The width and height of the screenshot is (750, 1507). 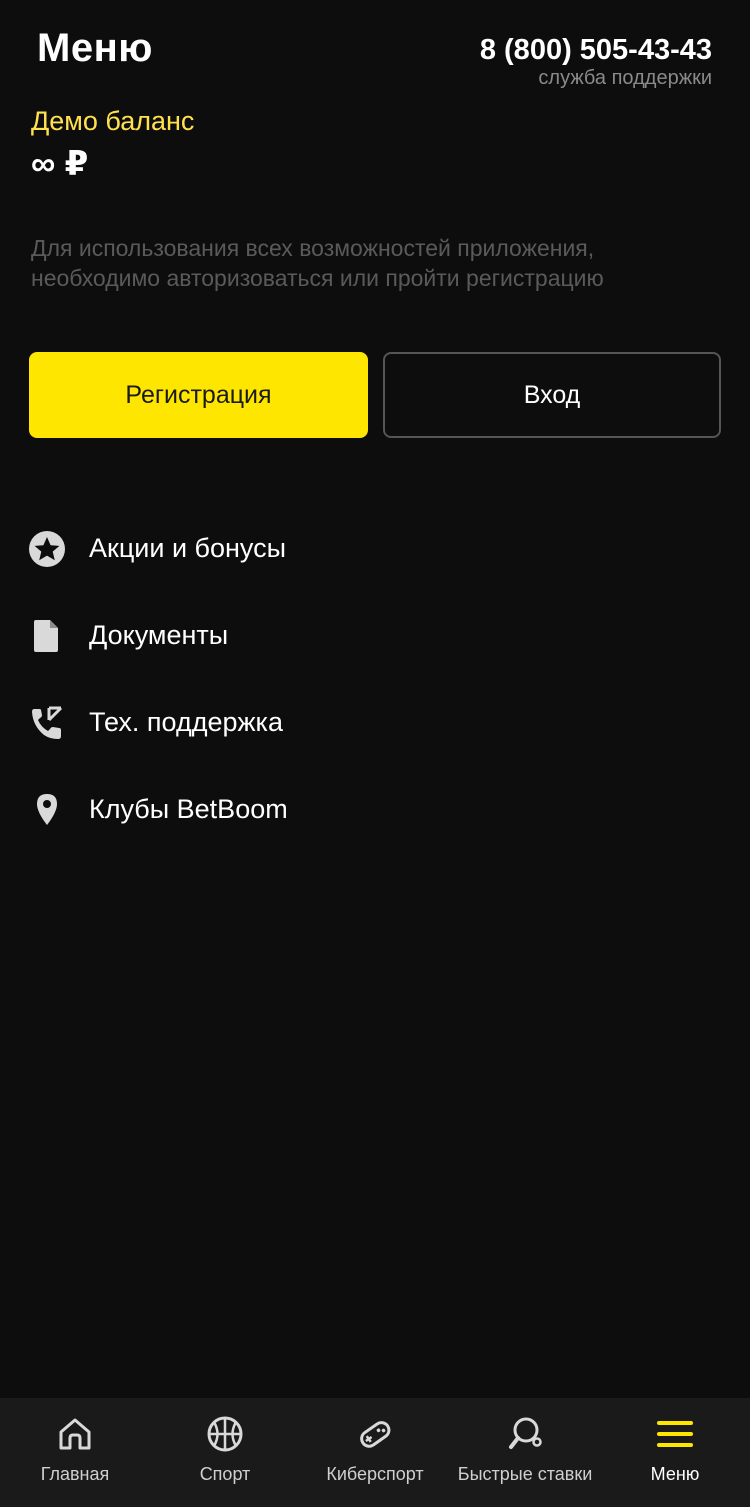 I want to click on tab-home: Главная, so click(x=75, y=1452).